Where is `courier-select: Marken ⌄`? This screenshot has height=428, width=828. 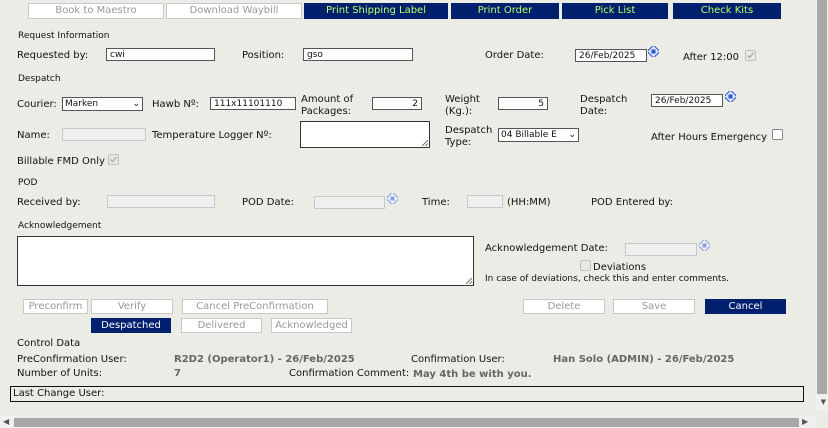 courier-select: Marken ⌄ is located at coordinates (102, 104).